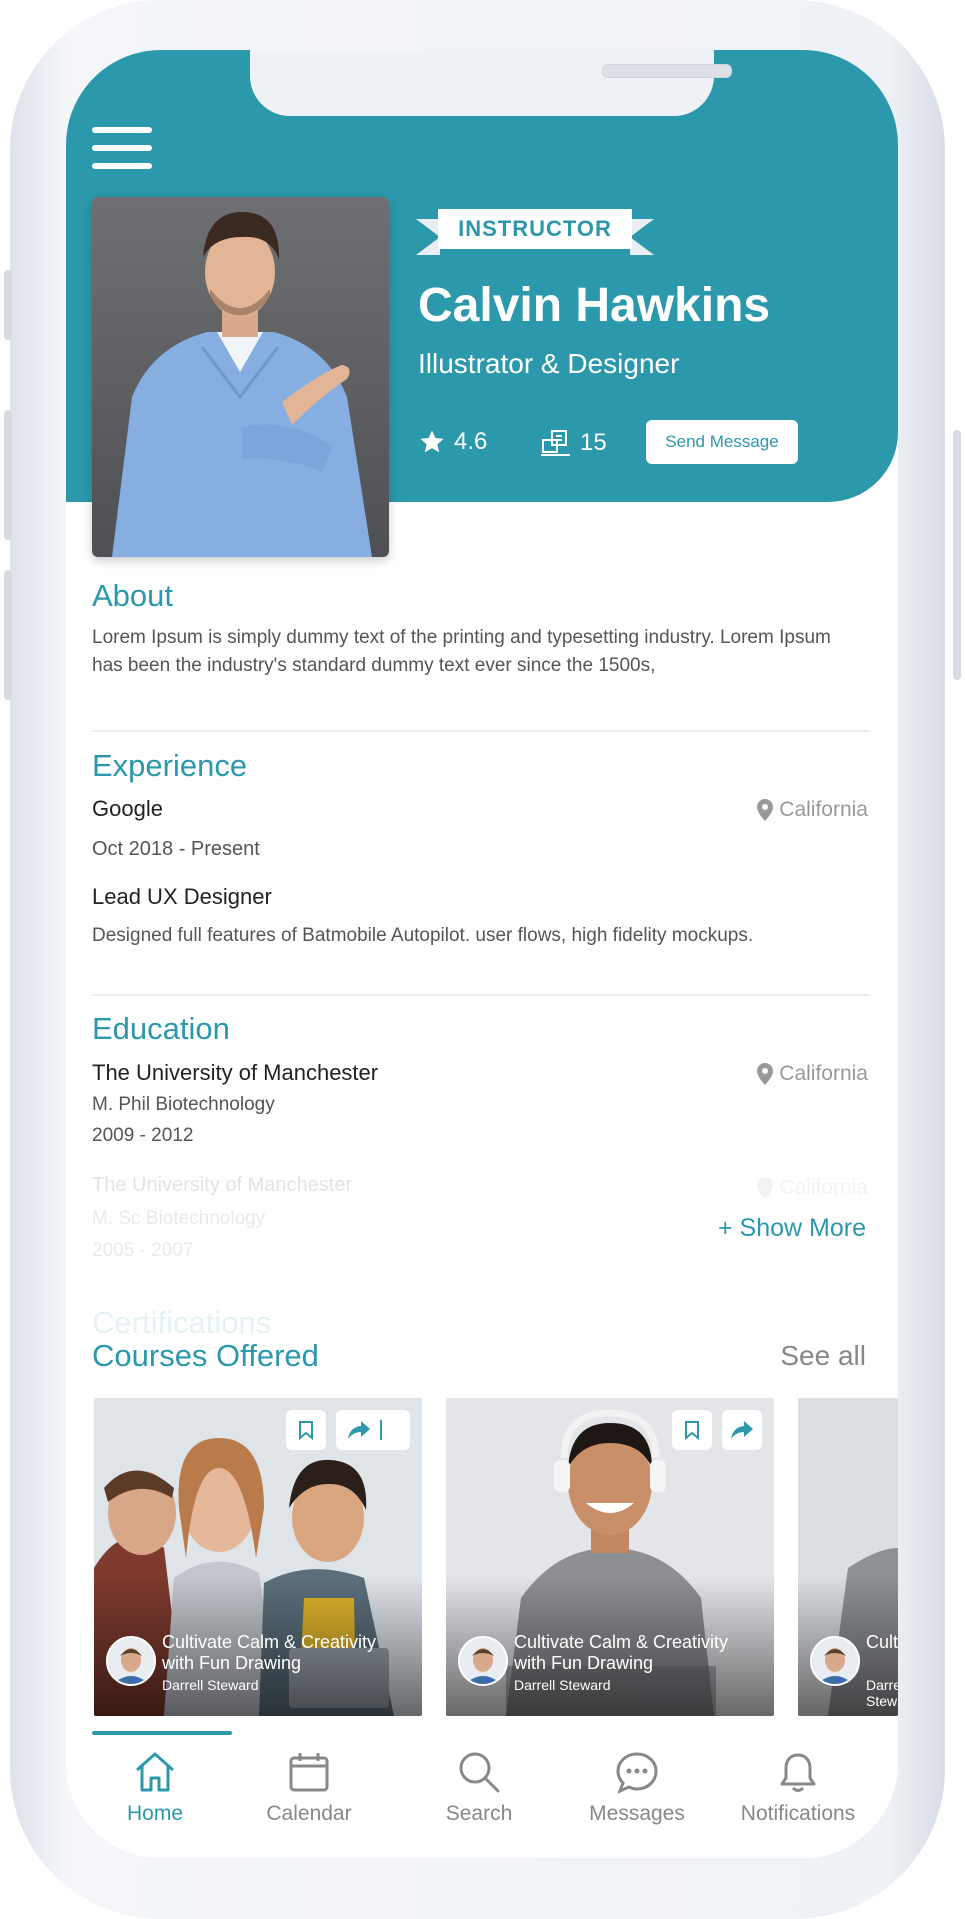  I want to click on phone-volume-up-button, so click(8, 475).